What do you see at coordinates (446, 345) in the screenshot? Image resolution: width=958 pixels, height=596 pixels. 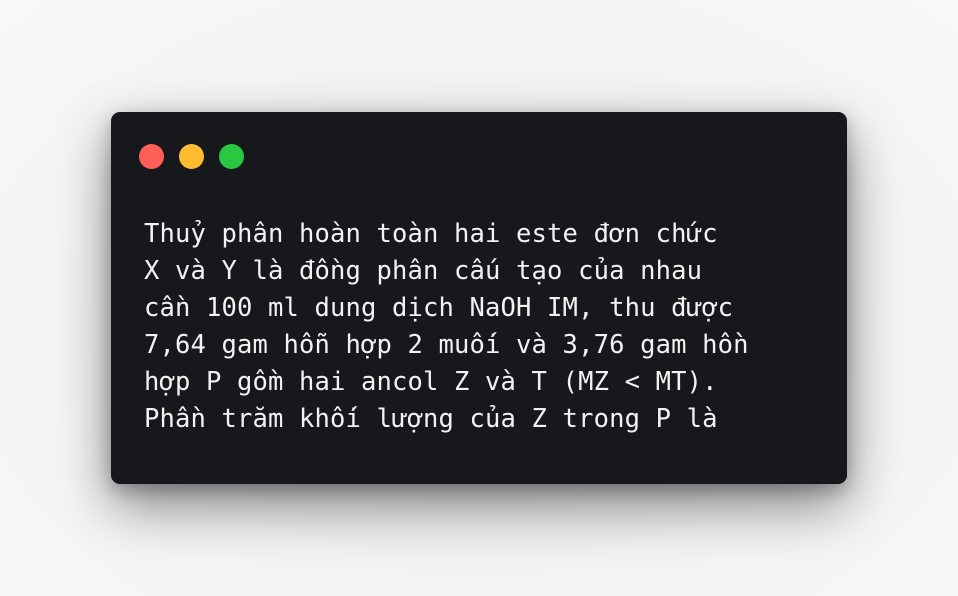 I see `code-line: 7,64 gam hỗn hợp 2 muối và 3,76 gam hồn` at bounding box center [446, 345].